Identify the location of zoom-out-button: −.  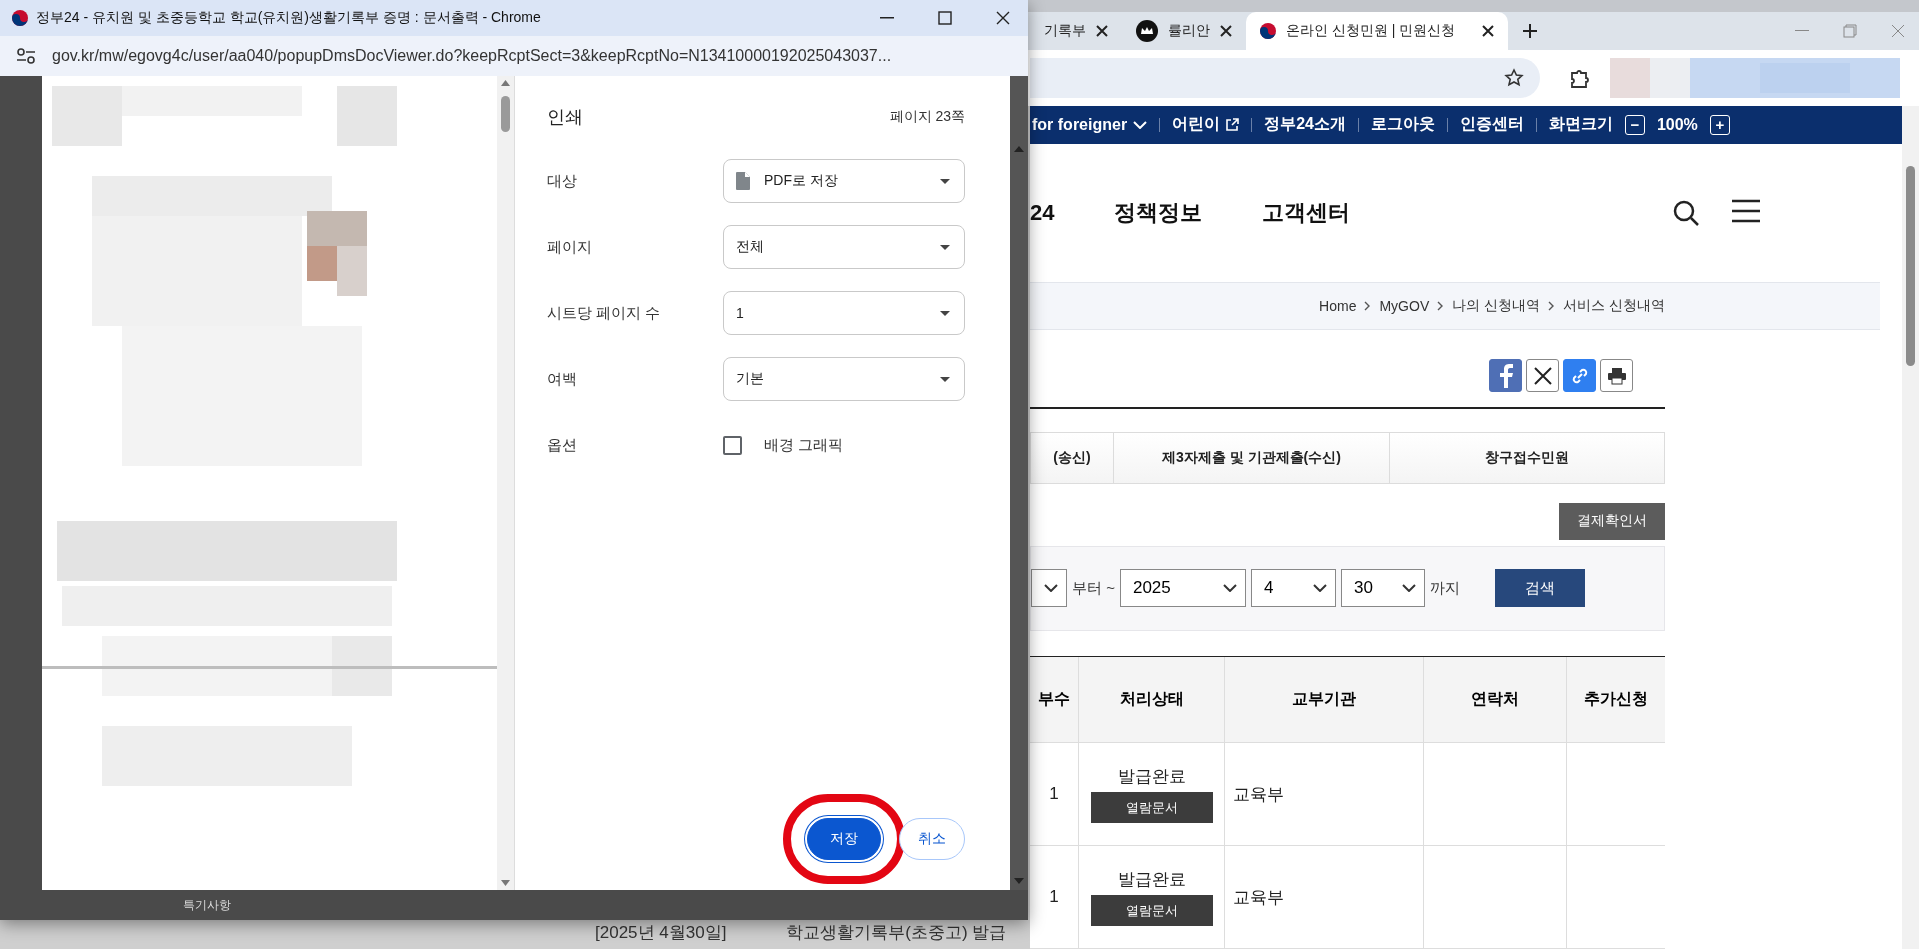
(1634, 124).